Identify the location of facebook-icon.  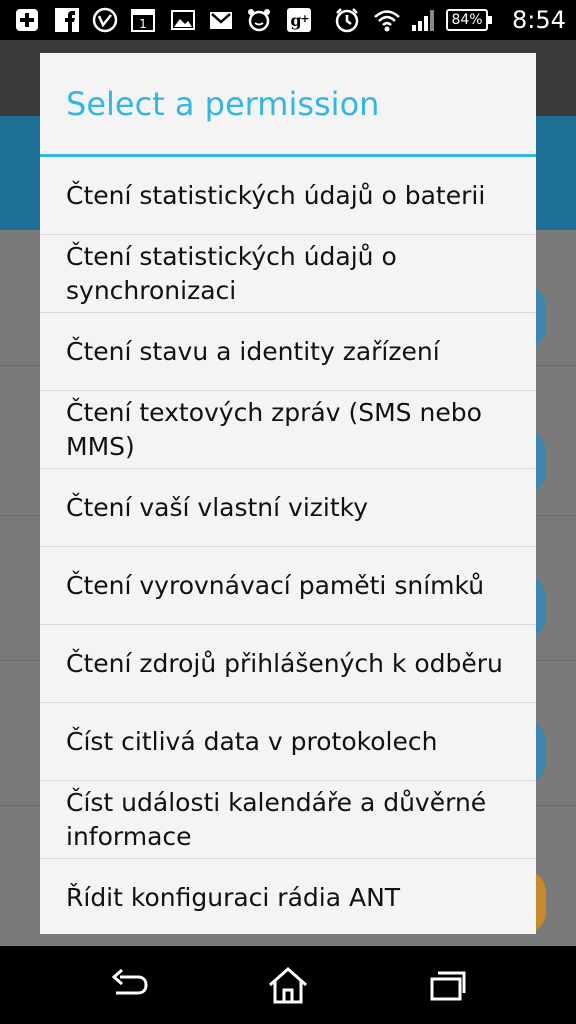
(67, 20).